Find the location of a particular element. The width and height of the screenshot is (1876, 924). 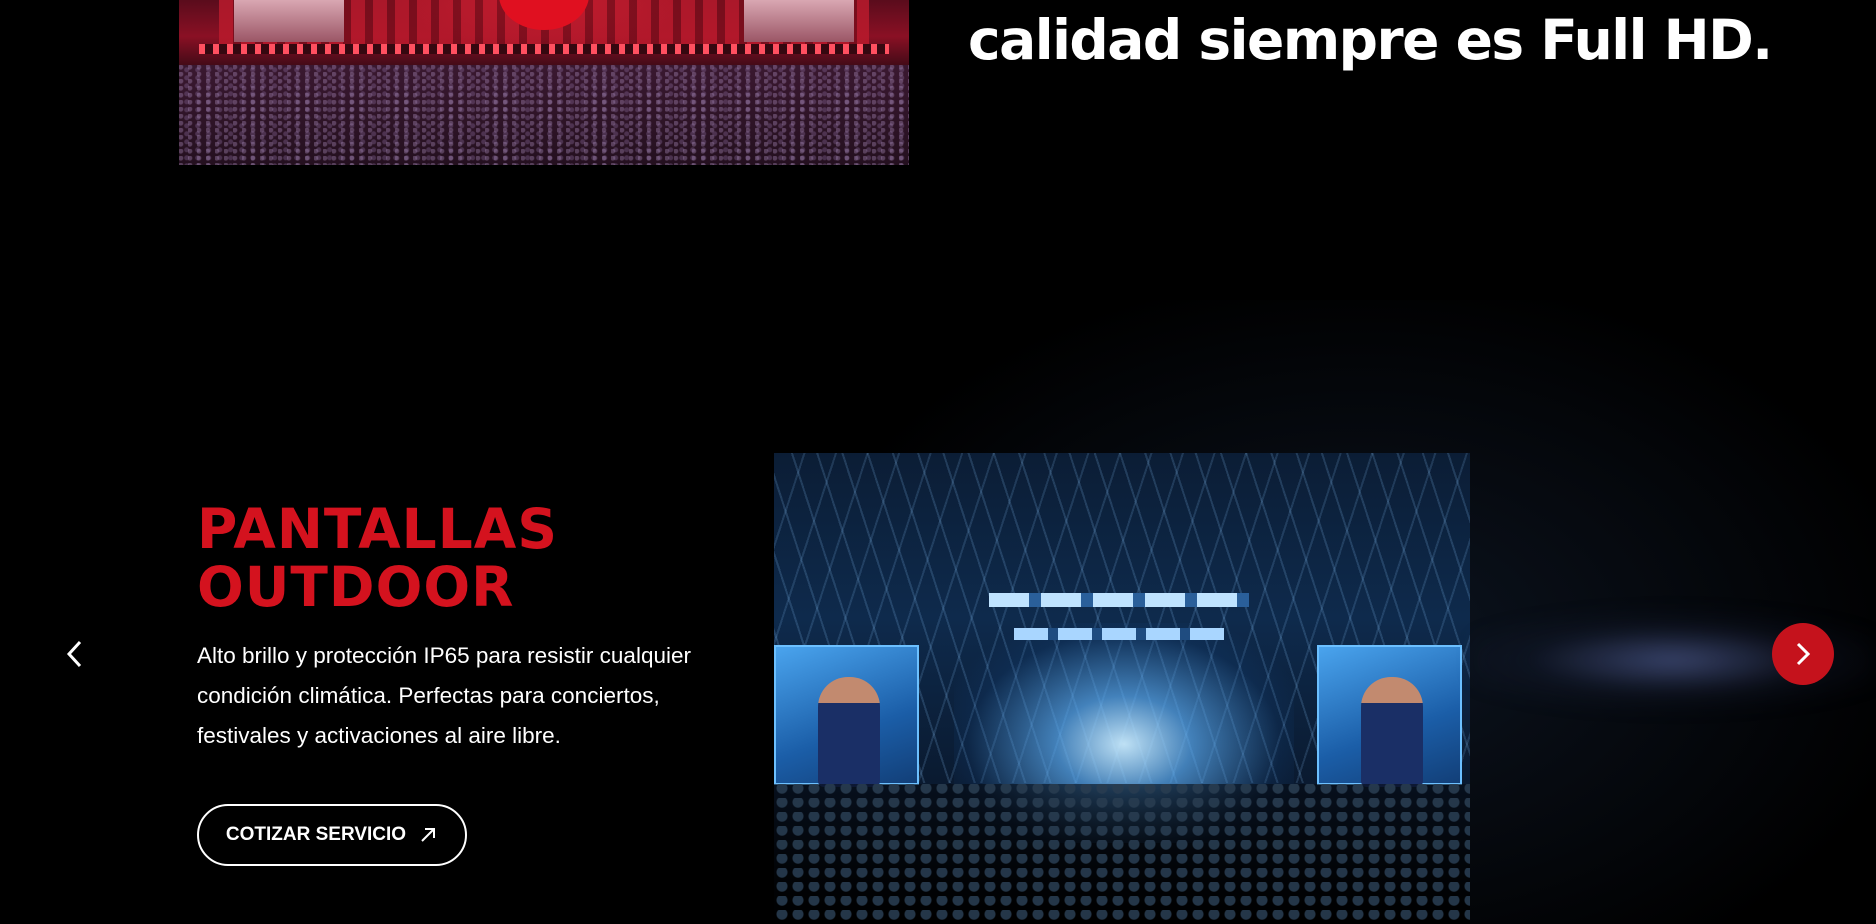

cotizar-servicio-button: COTIZAR SERVICIO is located at coordinates (332, 835).